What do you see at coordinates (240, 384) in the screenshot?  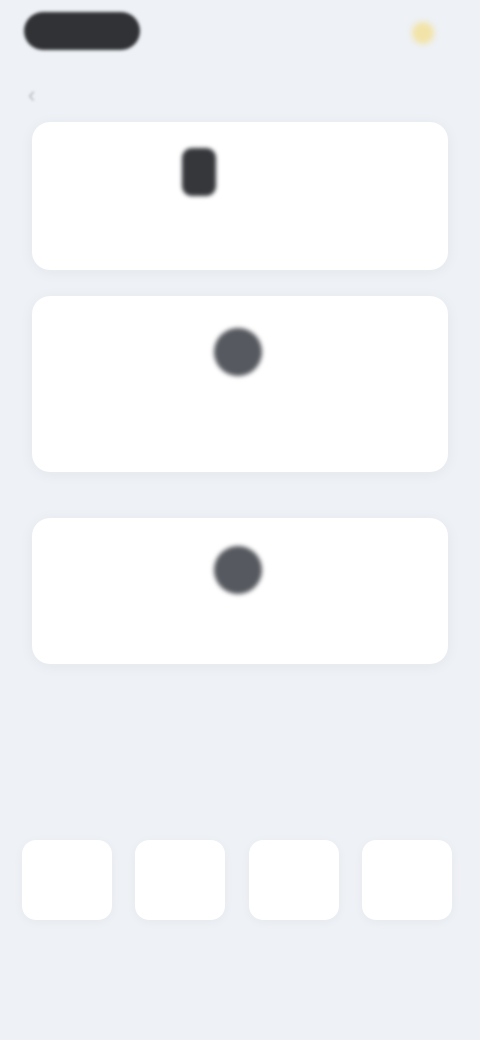 I see `info-card` at bounding box center [240, 384].